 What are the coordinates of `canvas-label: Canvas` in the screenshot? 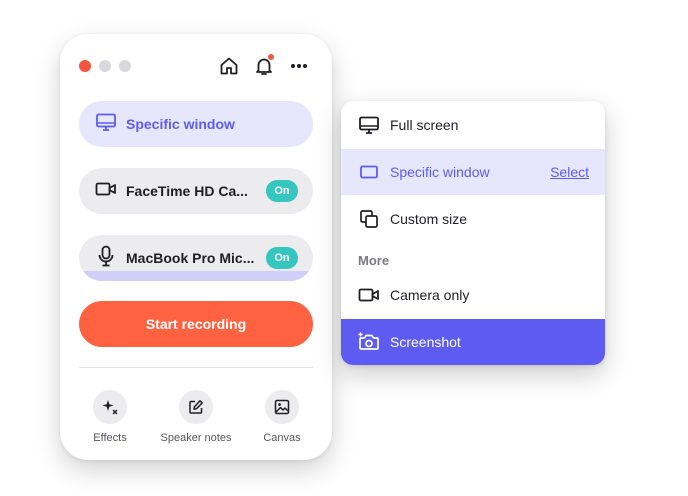 It's located at (282, 438).